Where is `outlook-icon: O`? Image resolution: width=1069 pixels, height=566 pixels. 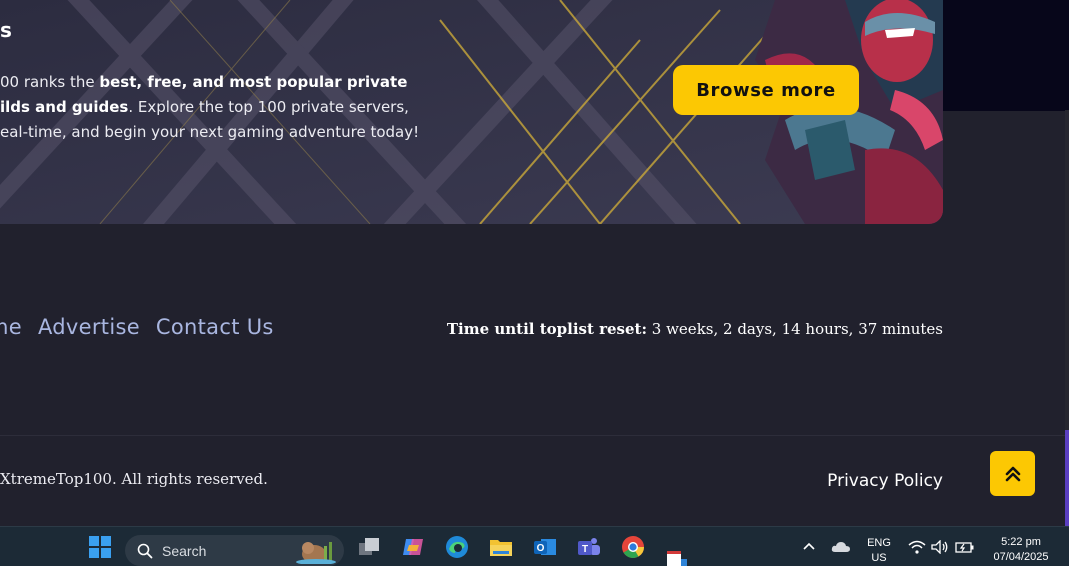
outlook-icon: O is located at coordinates (545, 547).